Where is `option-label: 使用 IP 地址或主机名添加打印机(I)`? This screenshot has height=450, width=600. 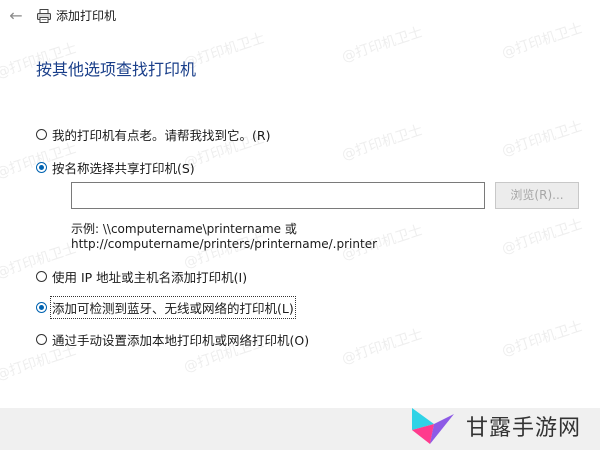 option-label: 使用 IP 地址或主机名添加打印机(I) is located at coordinates (150, 277).